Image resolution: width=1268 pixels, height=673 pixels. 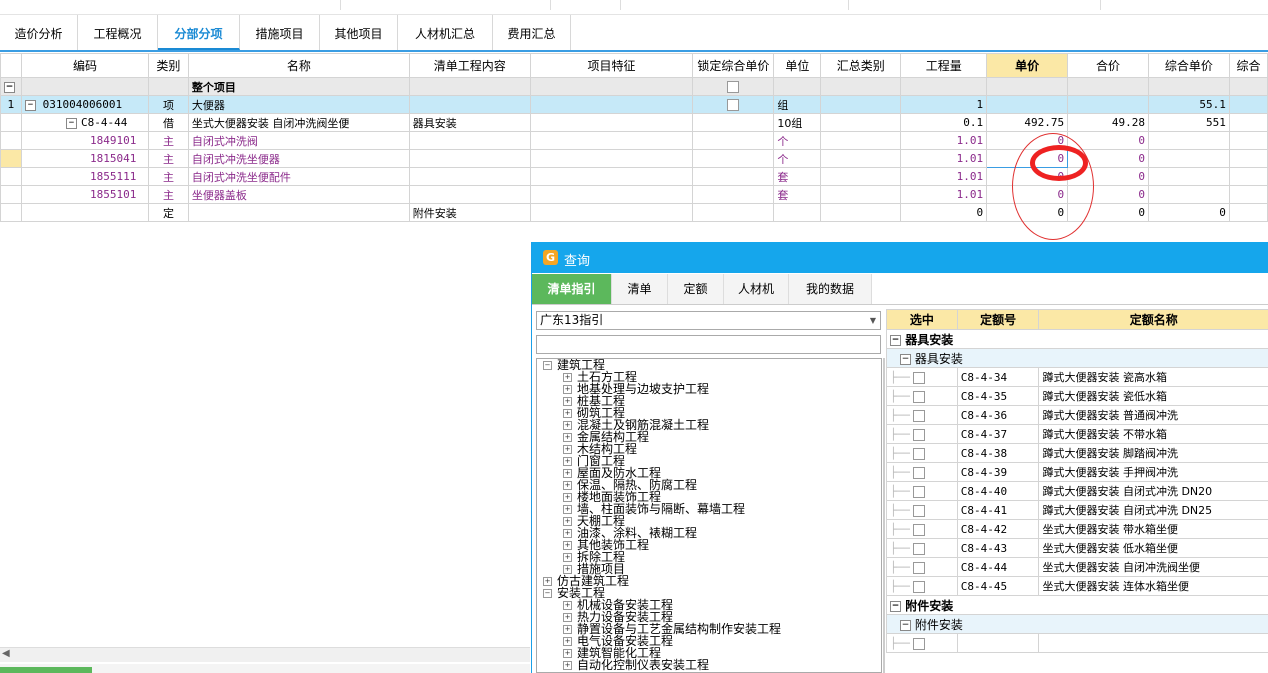 I want to click on cell-quota-name: 蹲式大便器安装 自闭式冲洗 DN25, so click(x=1153, y=510).